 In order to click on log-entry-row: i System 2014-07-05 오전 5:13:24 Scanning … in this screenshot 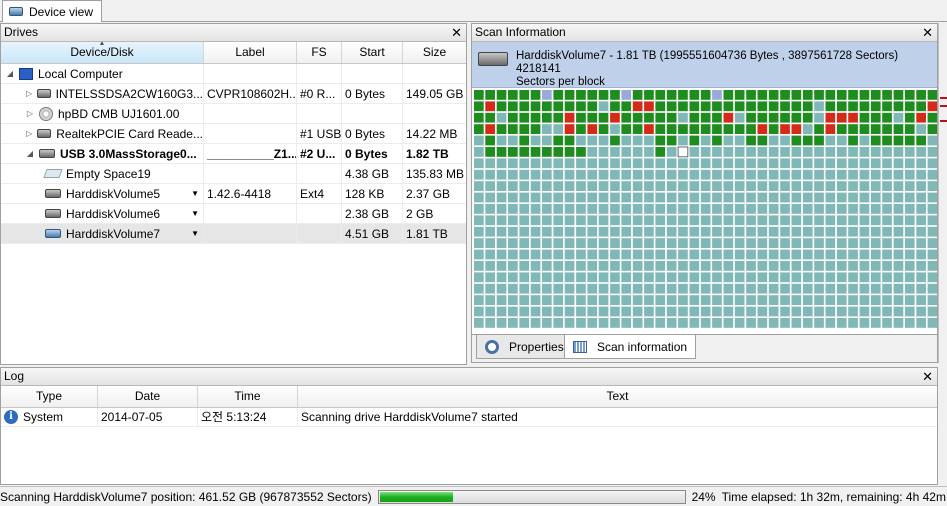, I will do `click(469, 417)`.